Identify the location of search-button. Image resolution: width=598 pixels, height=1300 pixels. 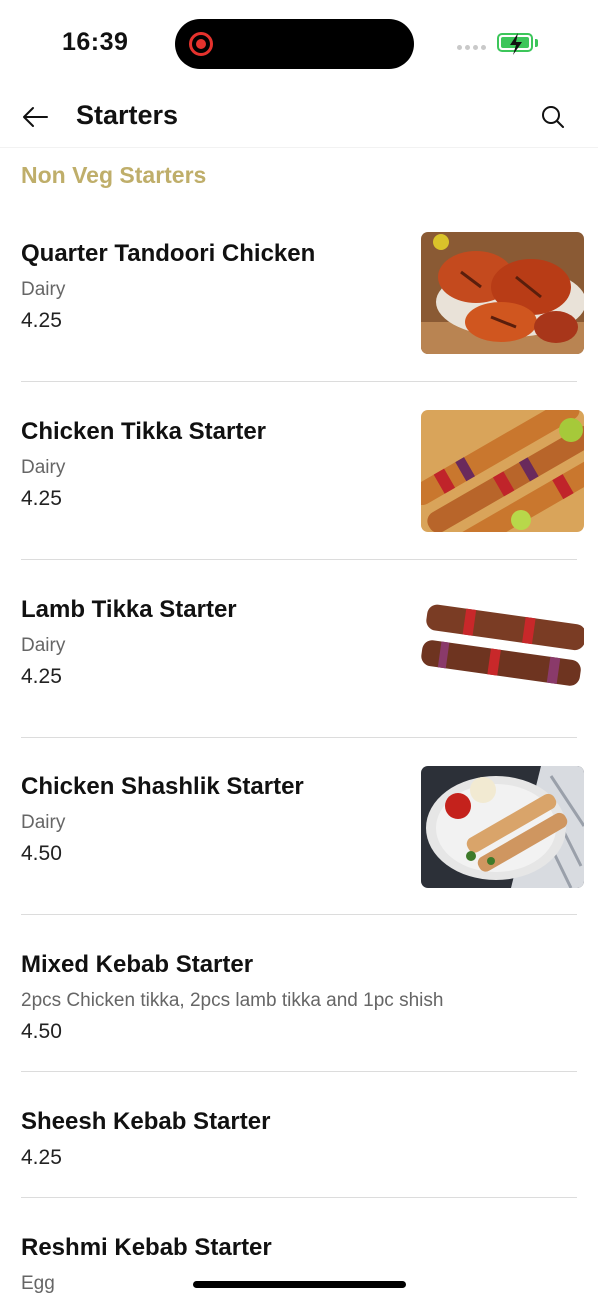
(553, 117).